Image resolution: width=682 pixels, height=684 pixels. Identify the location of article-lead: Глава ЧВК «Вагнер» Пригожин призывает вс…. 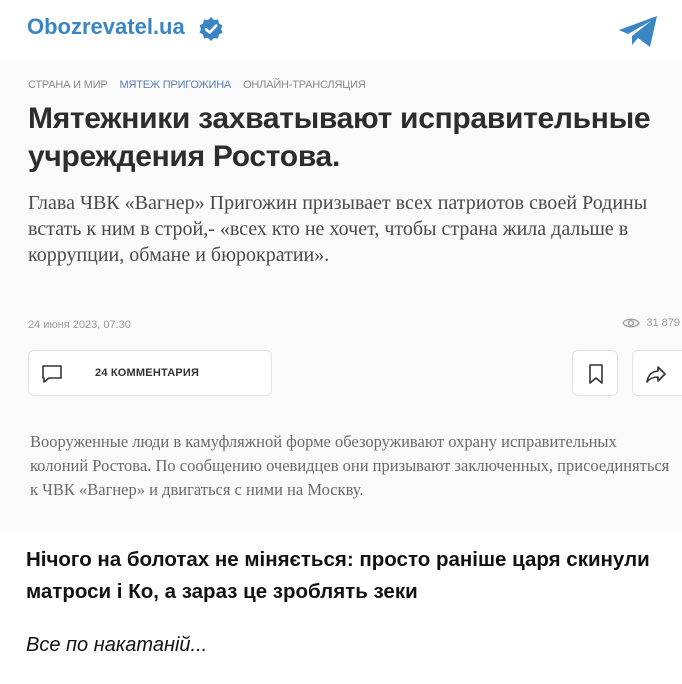
(338, 229).